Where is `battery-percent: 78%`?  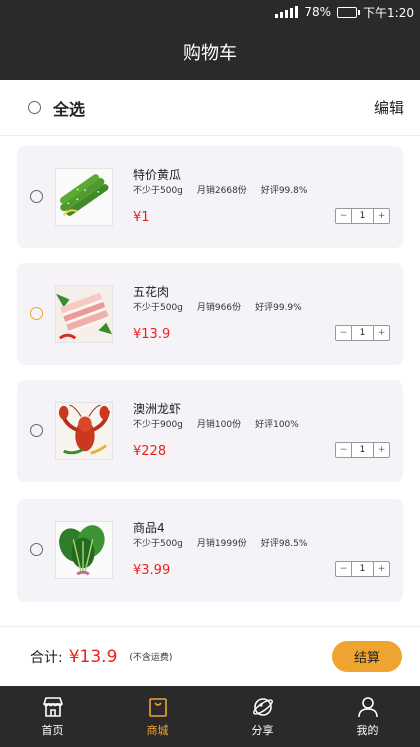
battery-percent: 78% is located at coordinates (318, 12).